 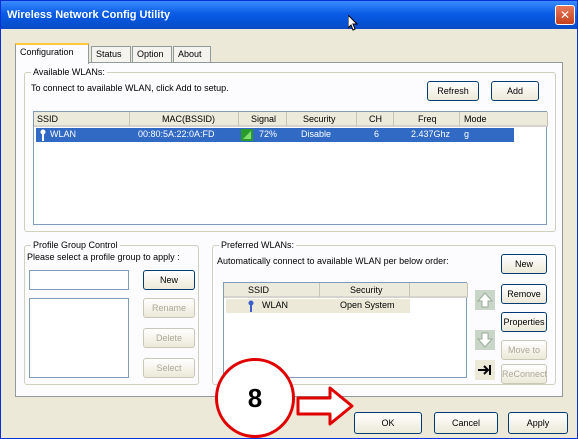 What do you see at coordinates (524, 294) in the screenshot?
I see `remove-button: Remove` at bounding box center [524, 294].